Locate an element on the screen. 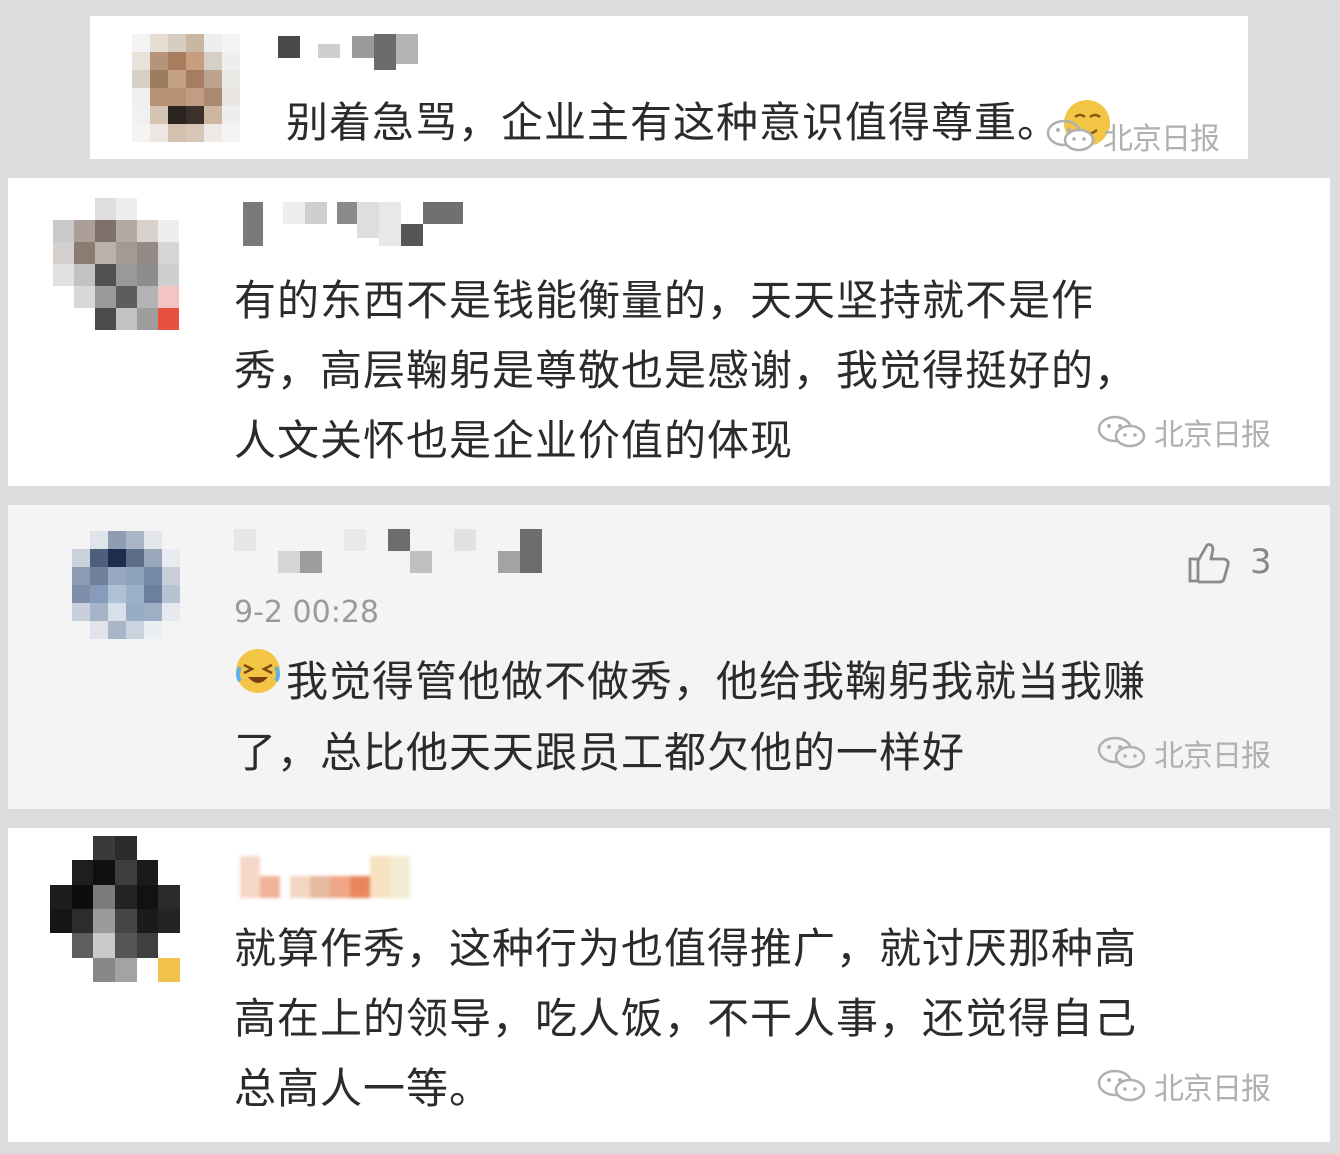 The width and height of the screenshot is (1340, 1154). comment-date: 9-2 00:28 is located at coordinates (306, 612).